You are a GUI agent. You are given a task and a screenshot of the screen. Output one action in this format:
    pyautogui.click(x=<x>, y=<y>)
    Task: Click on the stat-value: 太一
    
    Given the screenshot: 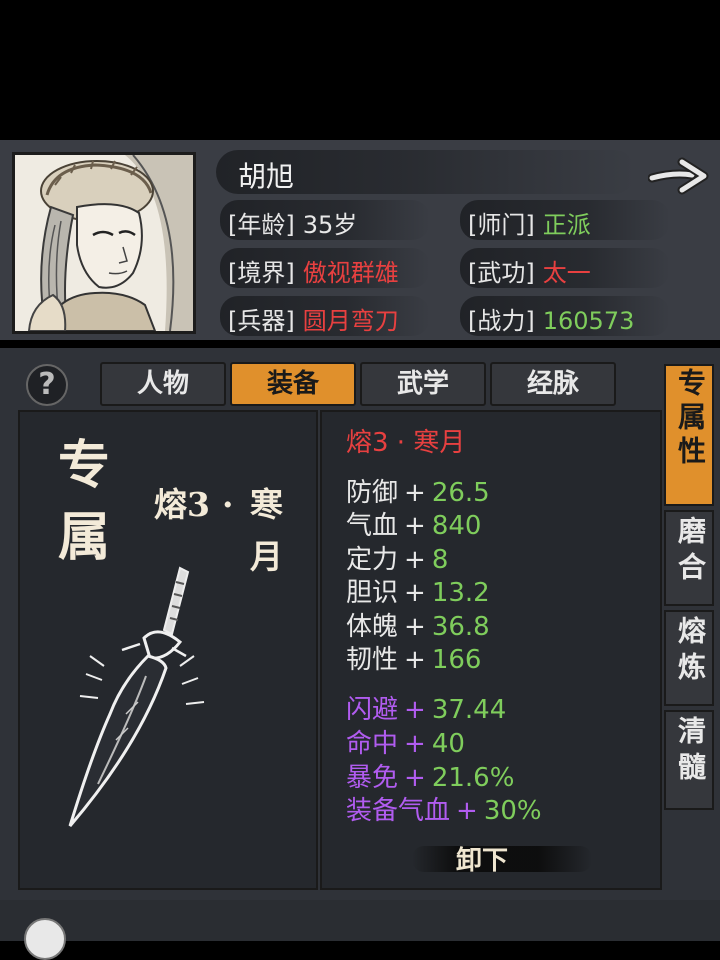 What is the action you would take?
    pyautogui.click(x=566, y=273)
    